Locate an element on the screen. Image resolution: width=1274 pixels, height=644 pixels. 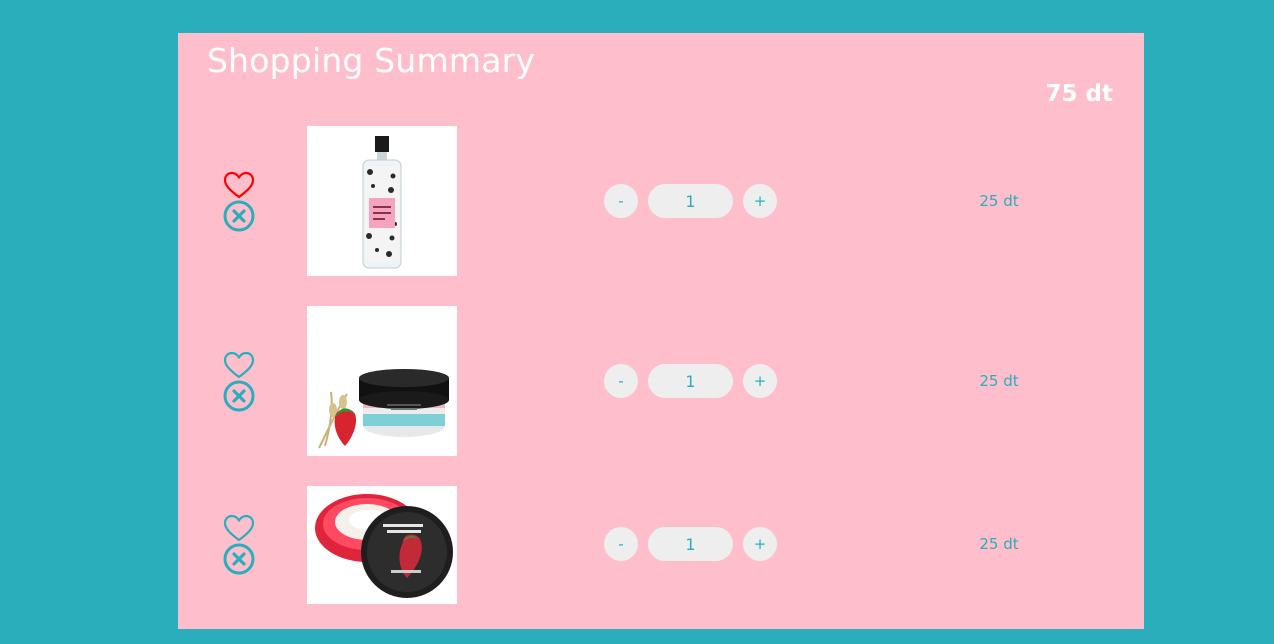
cart-total: 75 dt is located at coordinates (1079, 94).